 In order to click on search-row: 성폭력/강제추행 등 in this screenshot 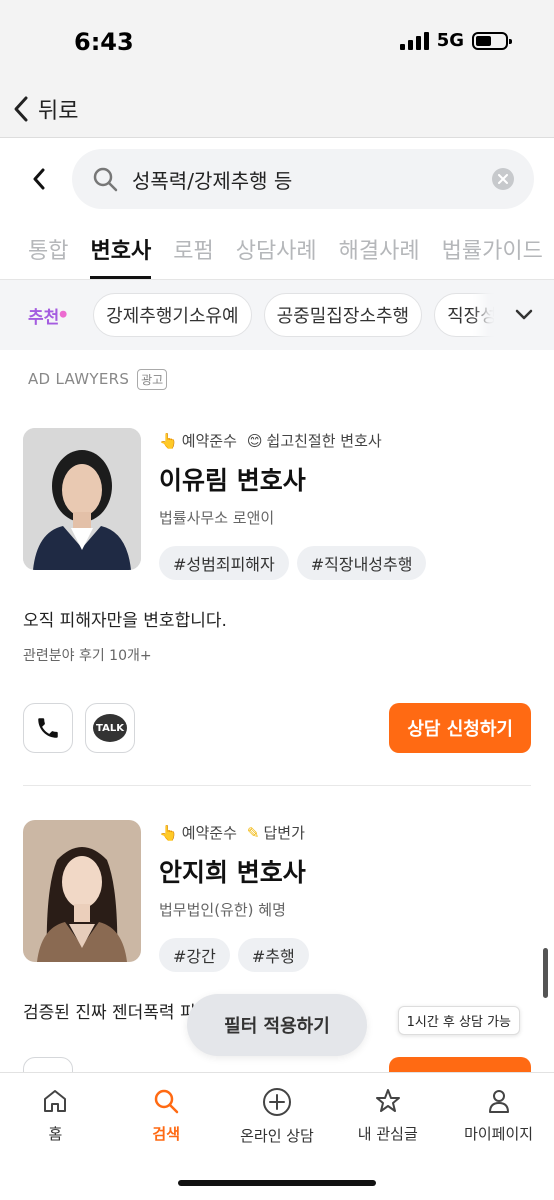, I will do `click(277, 179)`.